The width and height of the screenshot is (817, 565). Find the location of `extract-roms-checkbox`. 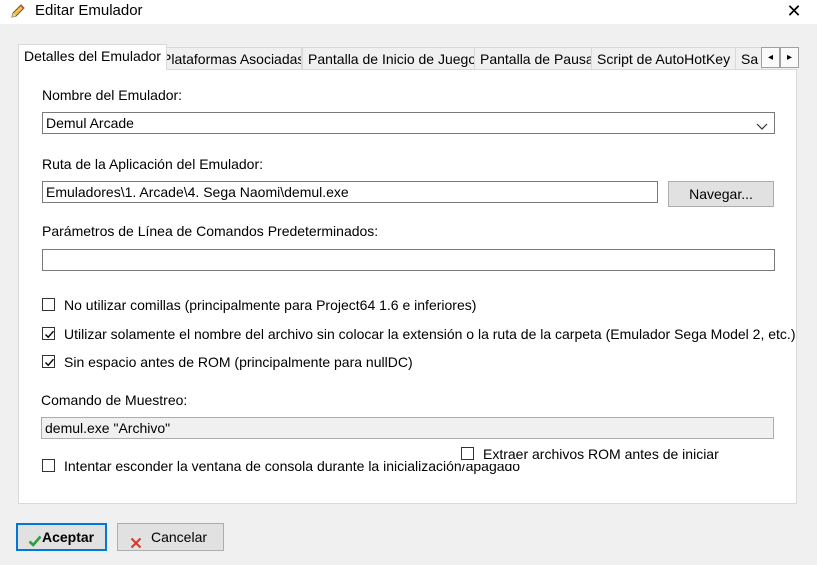

extract-roms-checkbox is located at coordinates (467, 453).